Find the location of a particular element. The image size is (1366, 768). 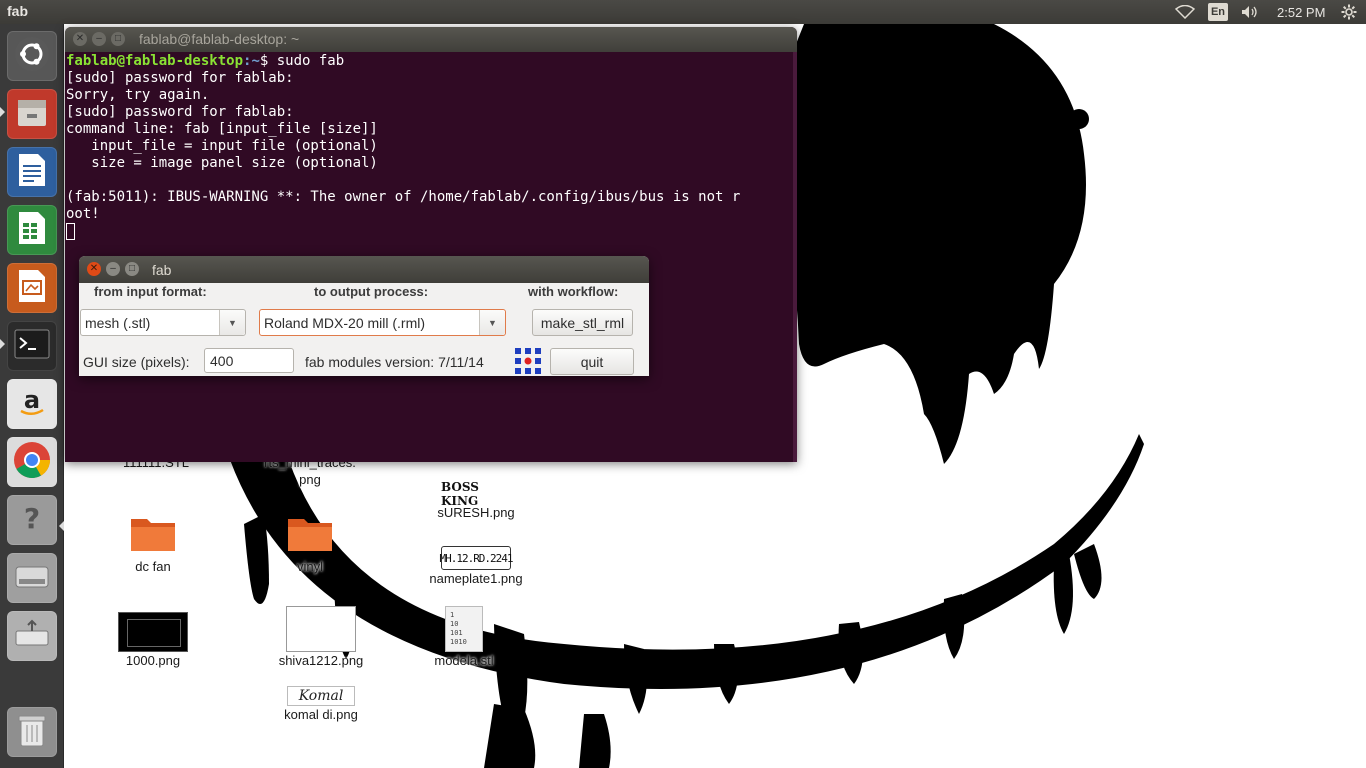

clock: 2:52 PM is located at coordinates (1301, 12).